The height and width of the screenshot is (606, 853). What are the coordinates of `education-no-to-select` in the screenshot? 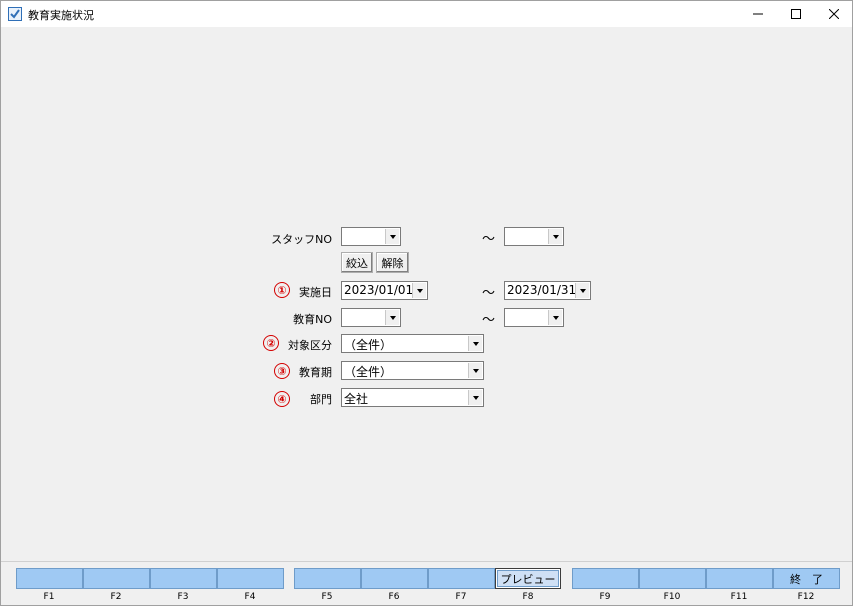 It's located at (534, 317).